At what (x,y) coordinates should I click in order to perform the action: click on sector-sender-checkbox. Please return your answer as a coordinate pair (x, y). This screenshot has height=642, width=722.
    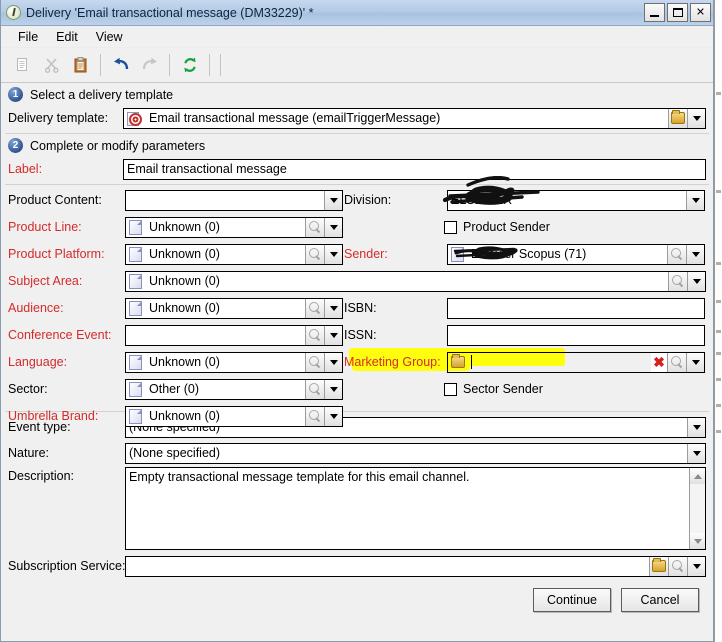
    Looking at the image, I should click on (450, 389).